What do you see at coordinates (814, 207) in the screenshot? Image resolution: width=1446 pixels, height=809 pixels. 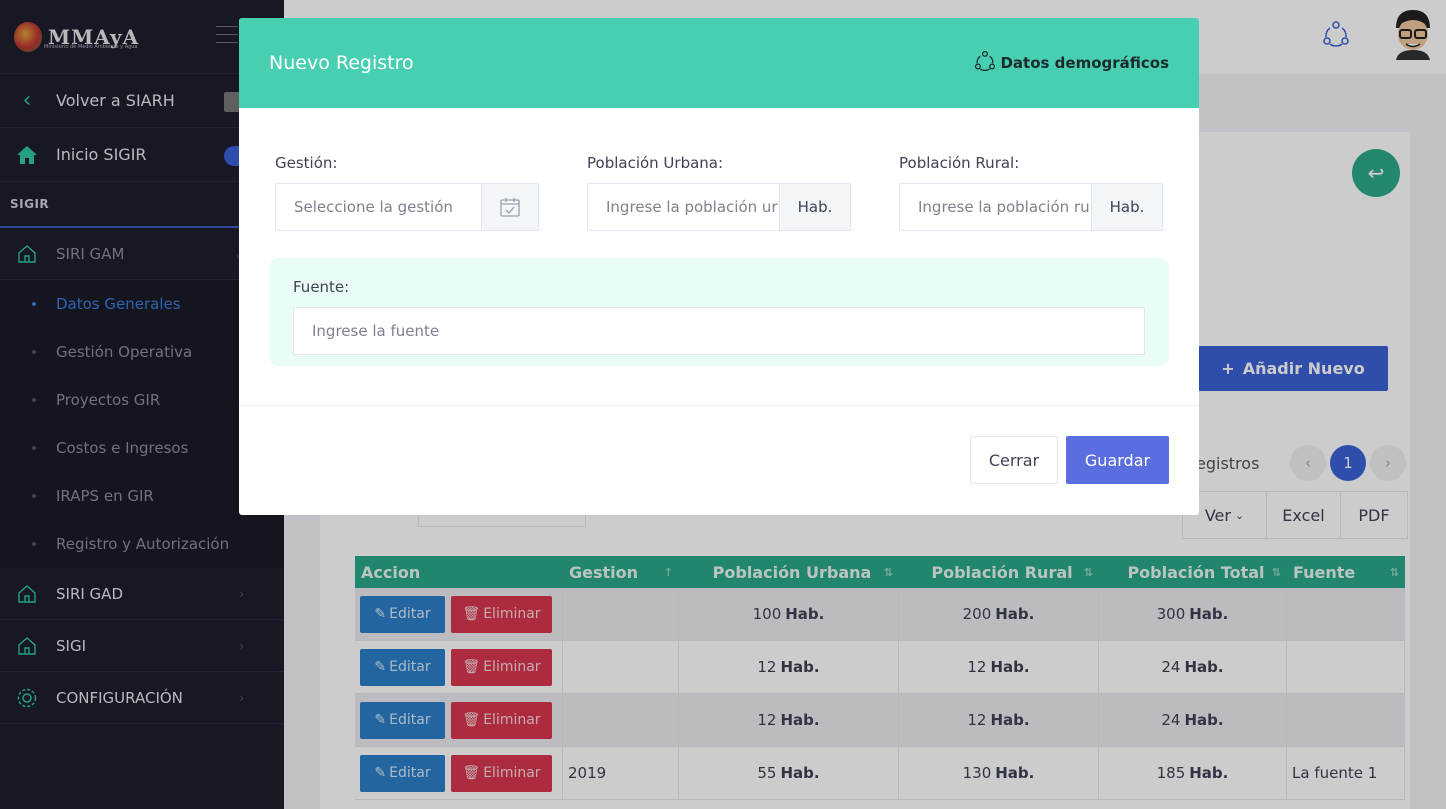 I see `urbana-unit: Hab.` at bounding box center [814, 207].